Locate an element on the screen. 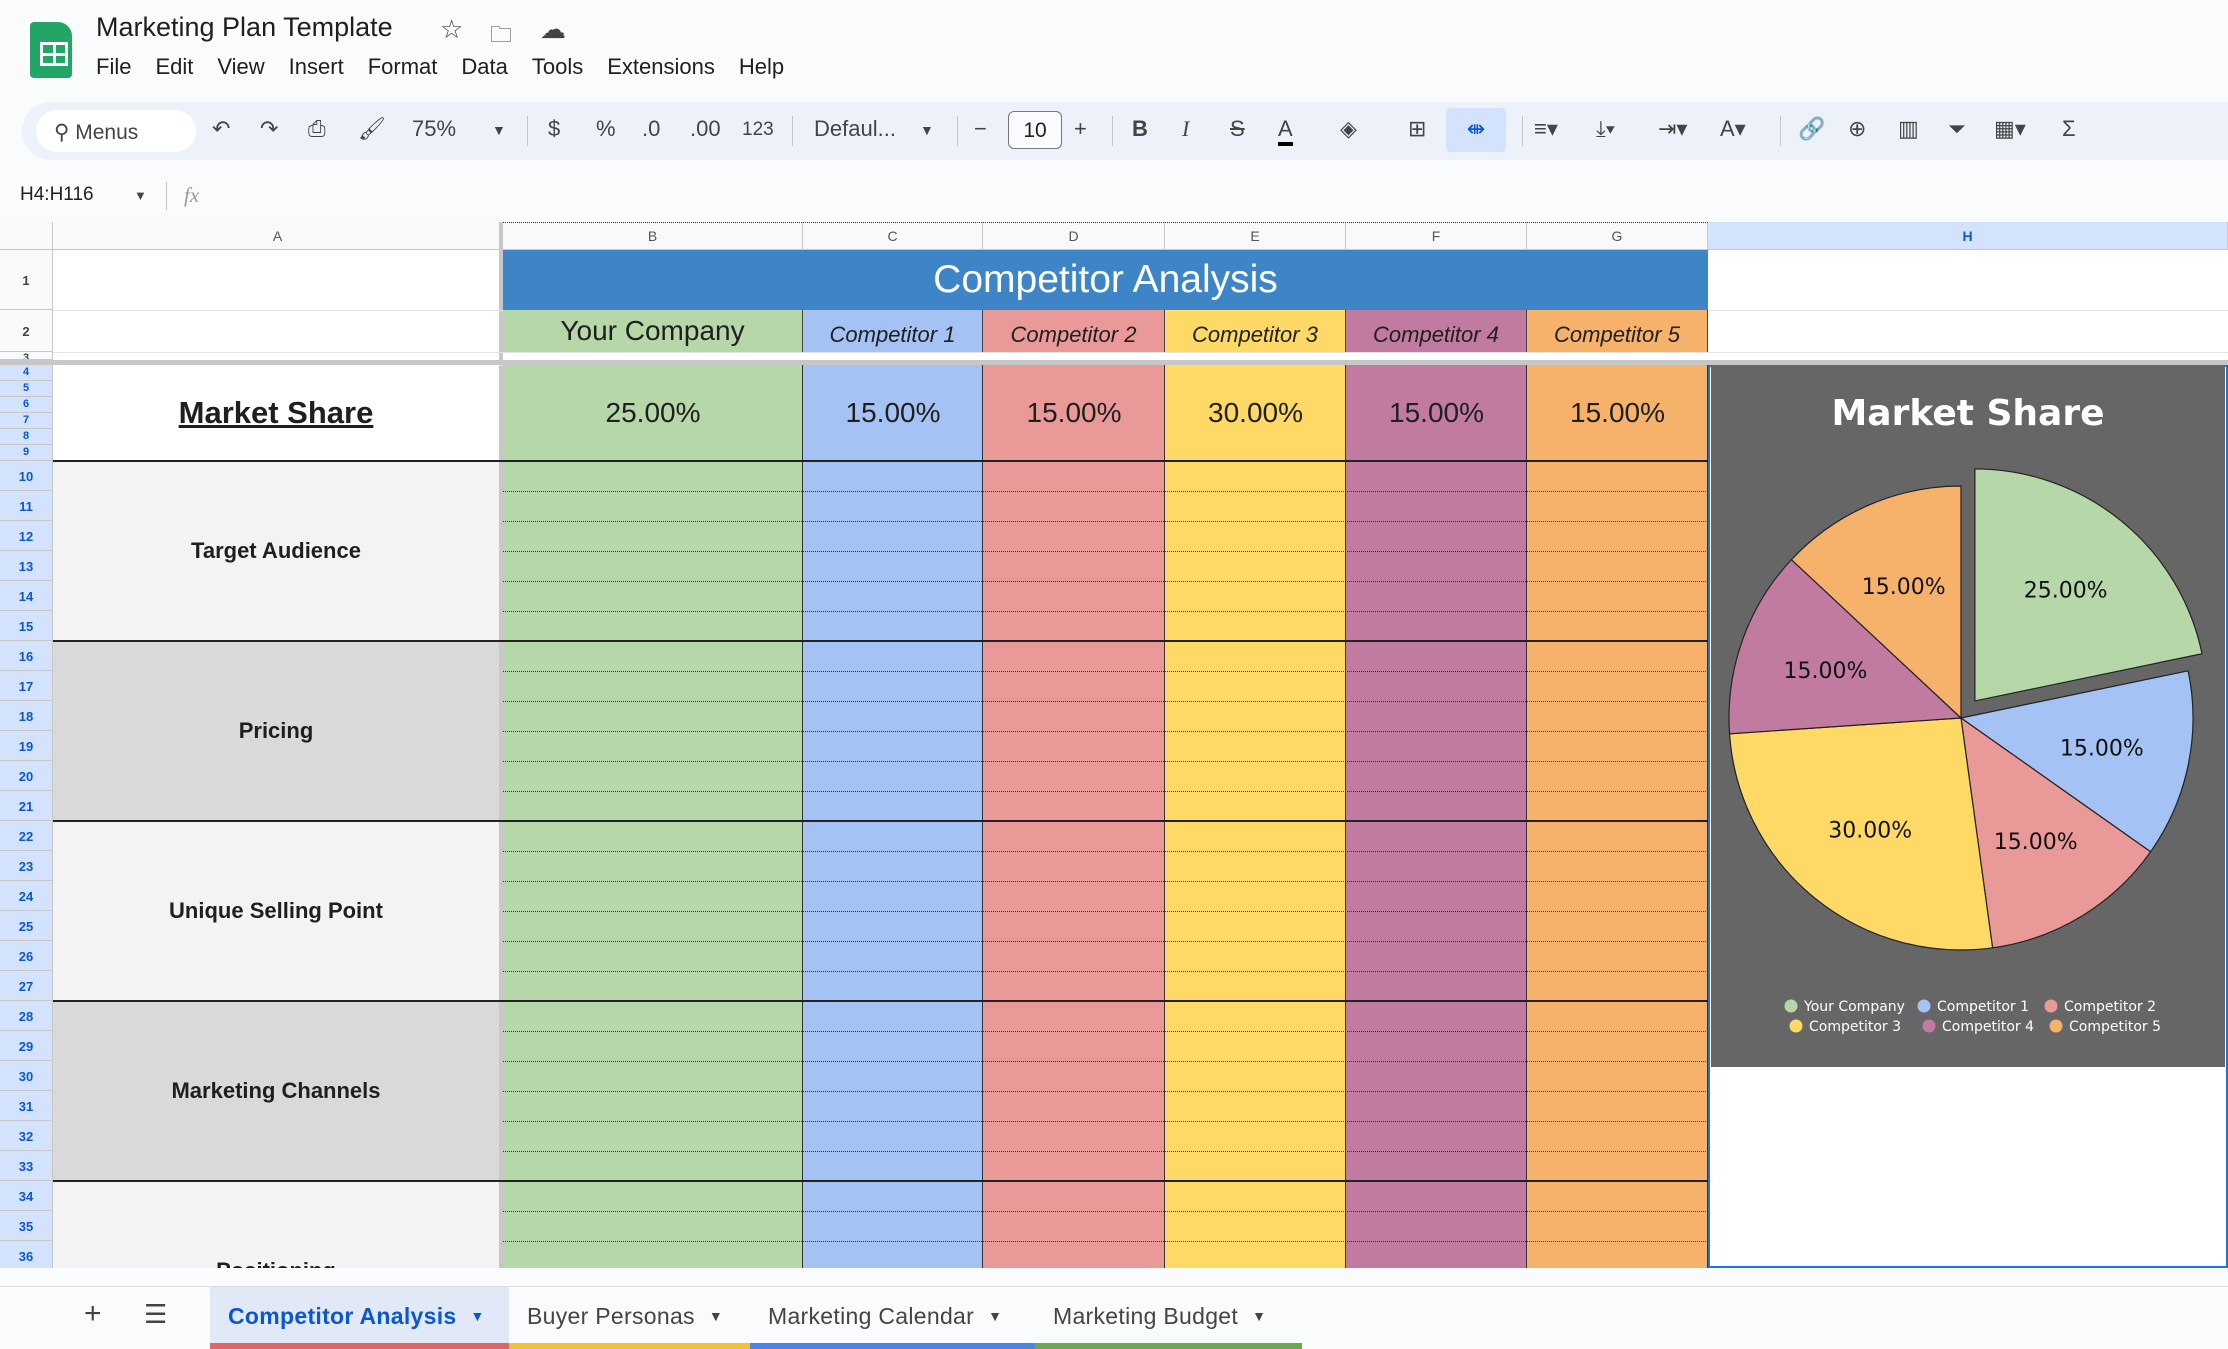 Image resolution: width=2228 pixels, height=1349 pixels. vertical-align-icon: ⤓▾ is located at coordinates (1605, 131).